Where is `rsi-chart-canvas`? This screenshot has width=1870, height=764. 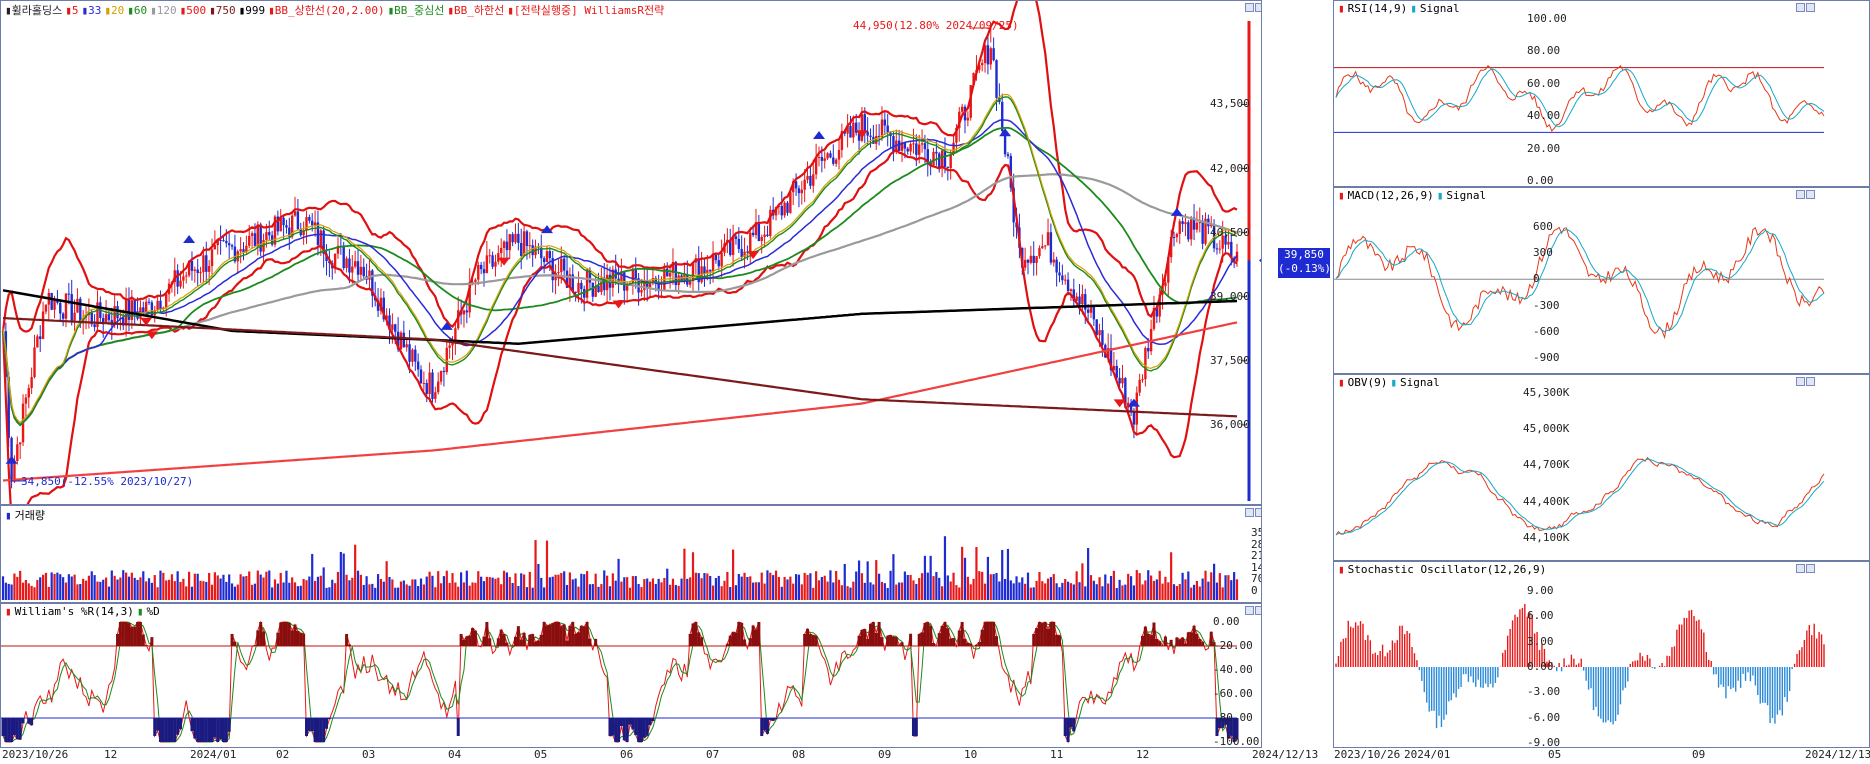 rsi-chart-canvas is located at coordinates (1602, 94).